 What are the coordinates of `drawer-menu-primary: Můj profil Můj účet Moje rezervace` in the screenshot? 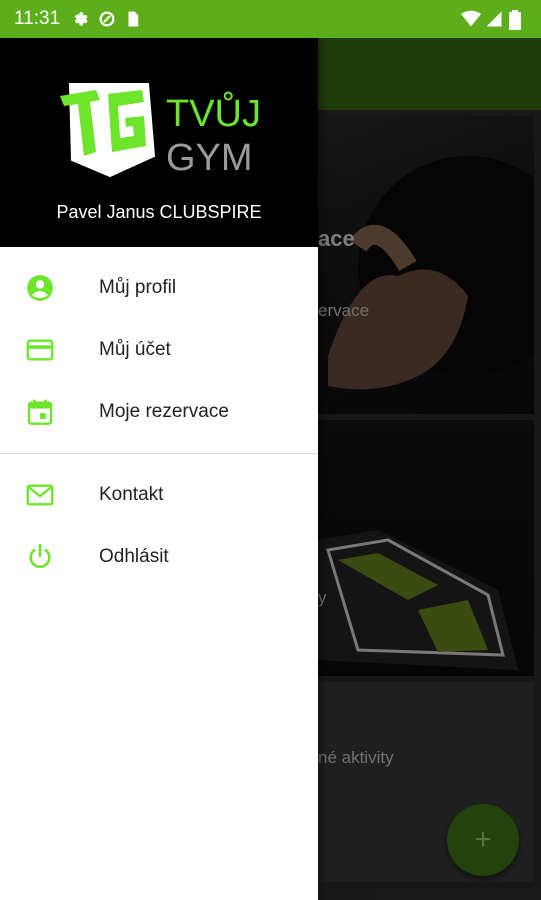 It's located at (159, 345).